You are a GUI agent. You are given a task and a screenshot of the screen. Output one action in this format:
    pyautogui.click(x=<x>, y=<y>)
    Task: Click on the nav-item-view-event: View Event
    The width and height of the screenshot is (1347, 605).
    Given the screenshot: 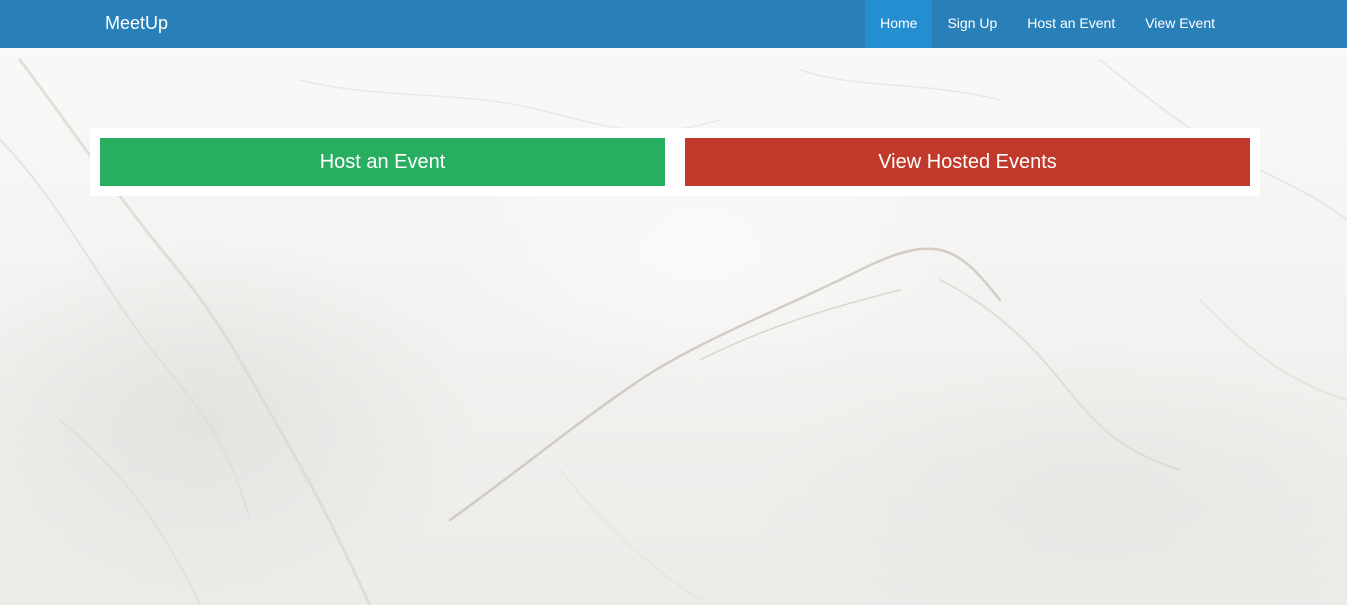 What is the action you would take?
    pyautogui.click(x=1180, y=24)
    